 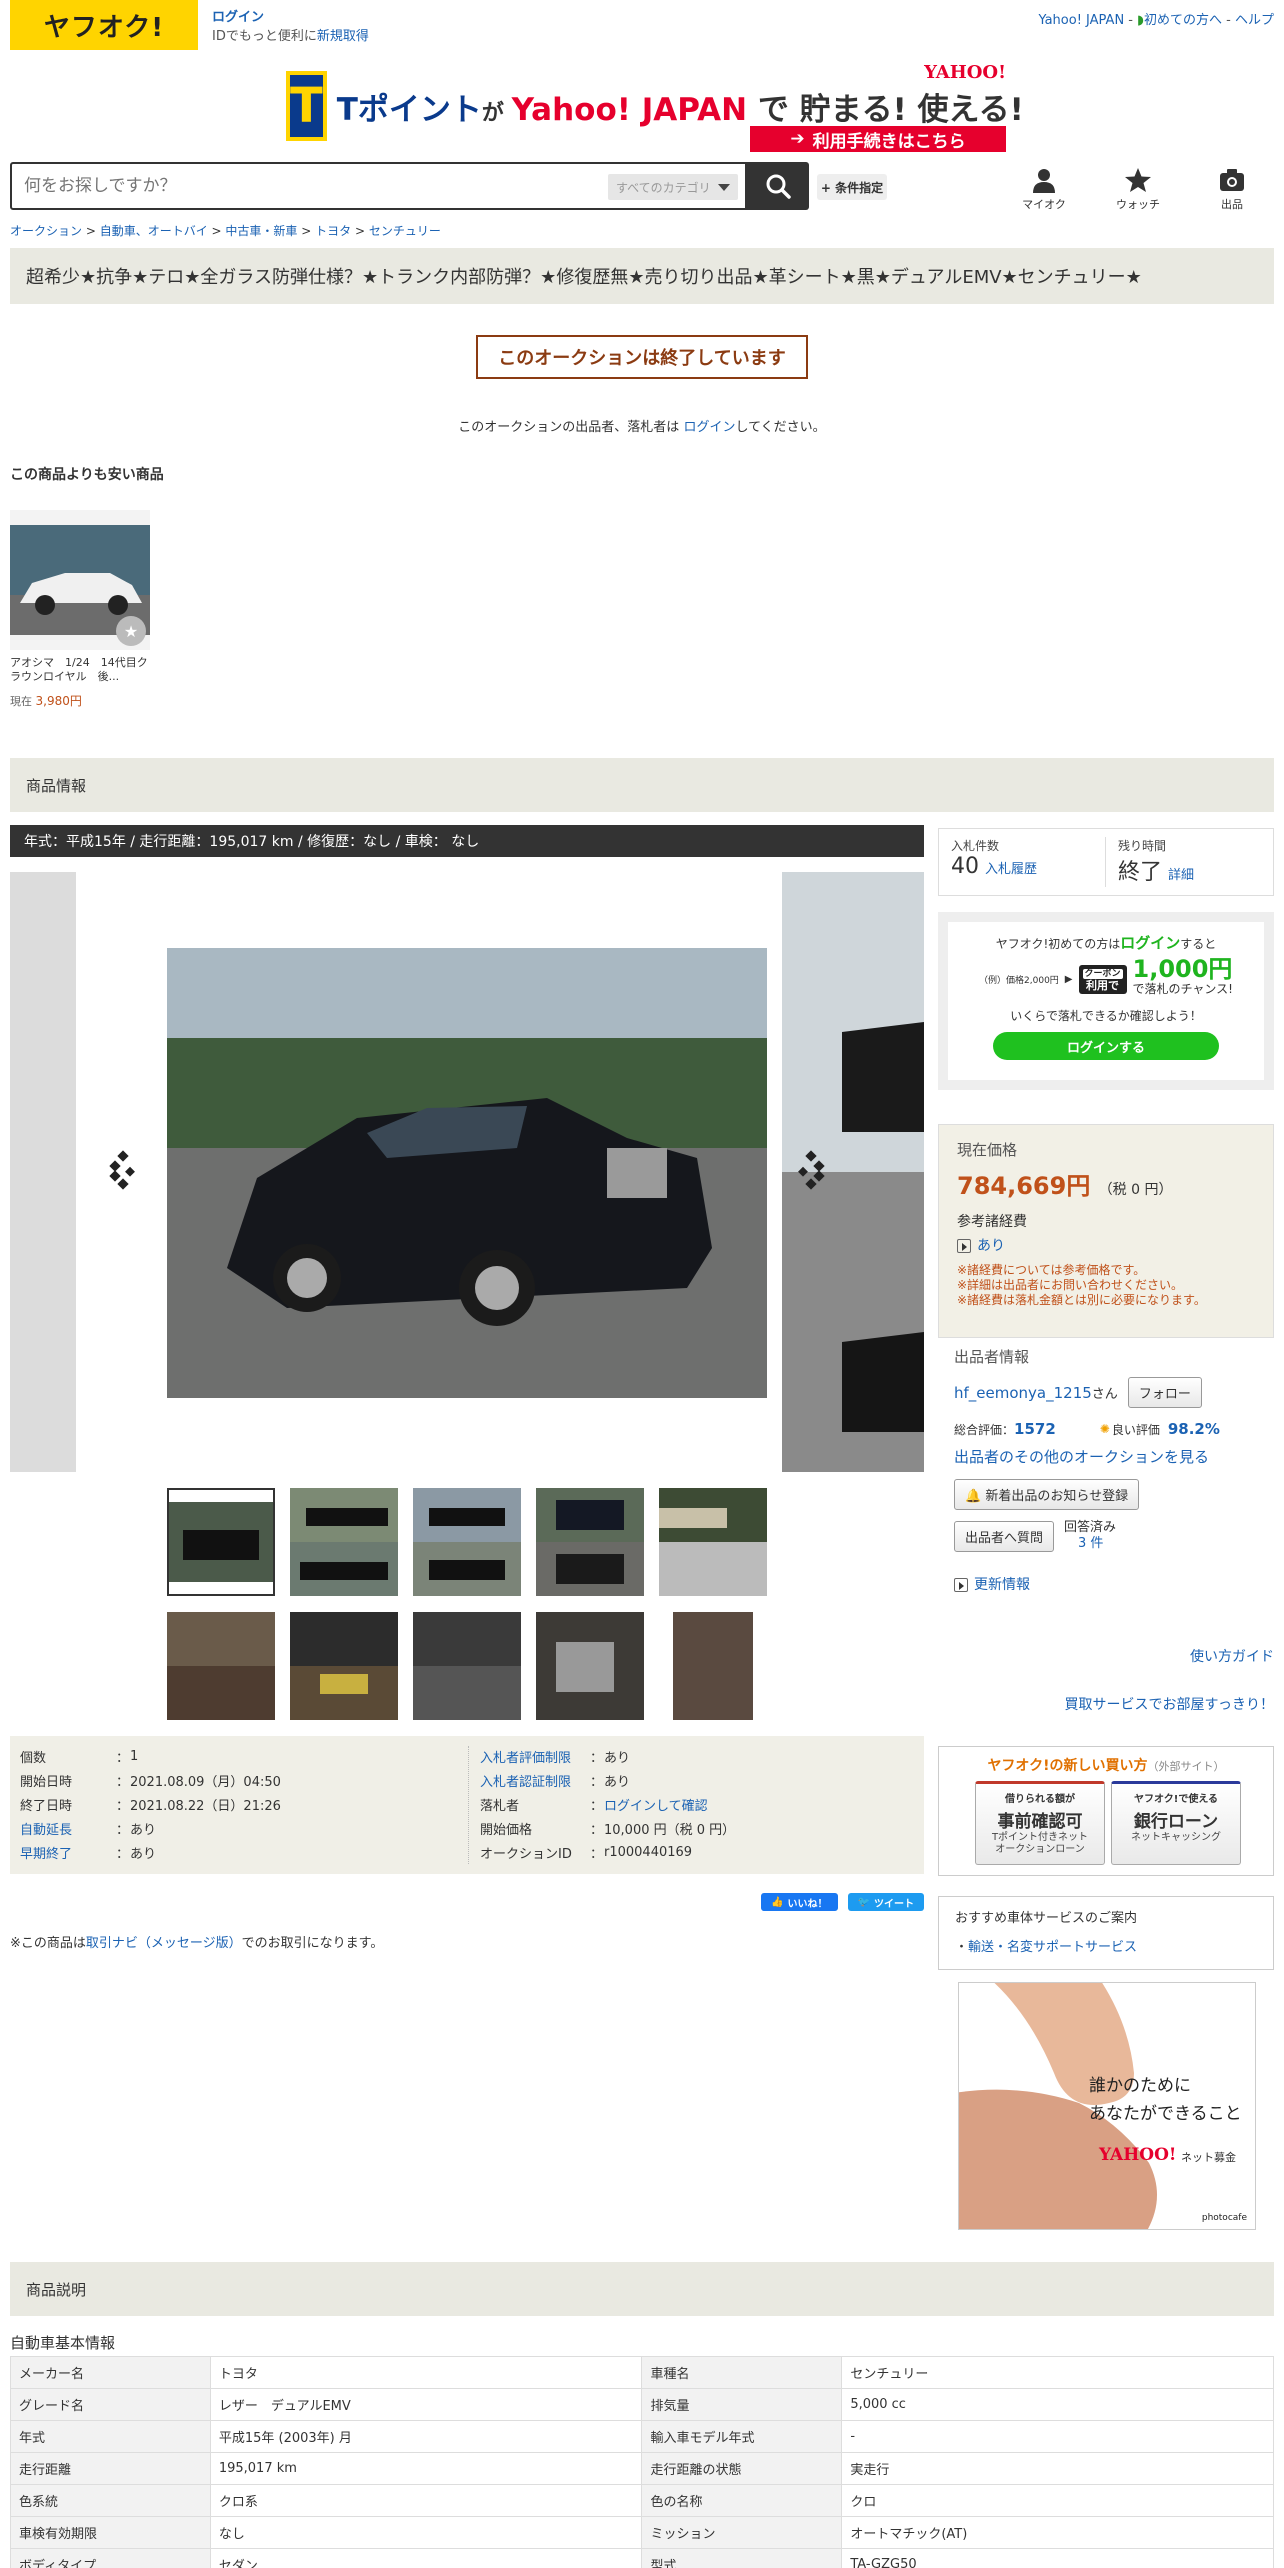 I want to click on breadcrumb-item: オークション, so click(x=46, y=231).